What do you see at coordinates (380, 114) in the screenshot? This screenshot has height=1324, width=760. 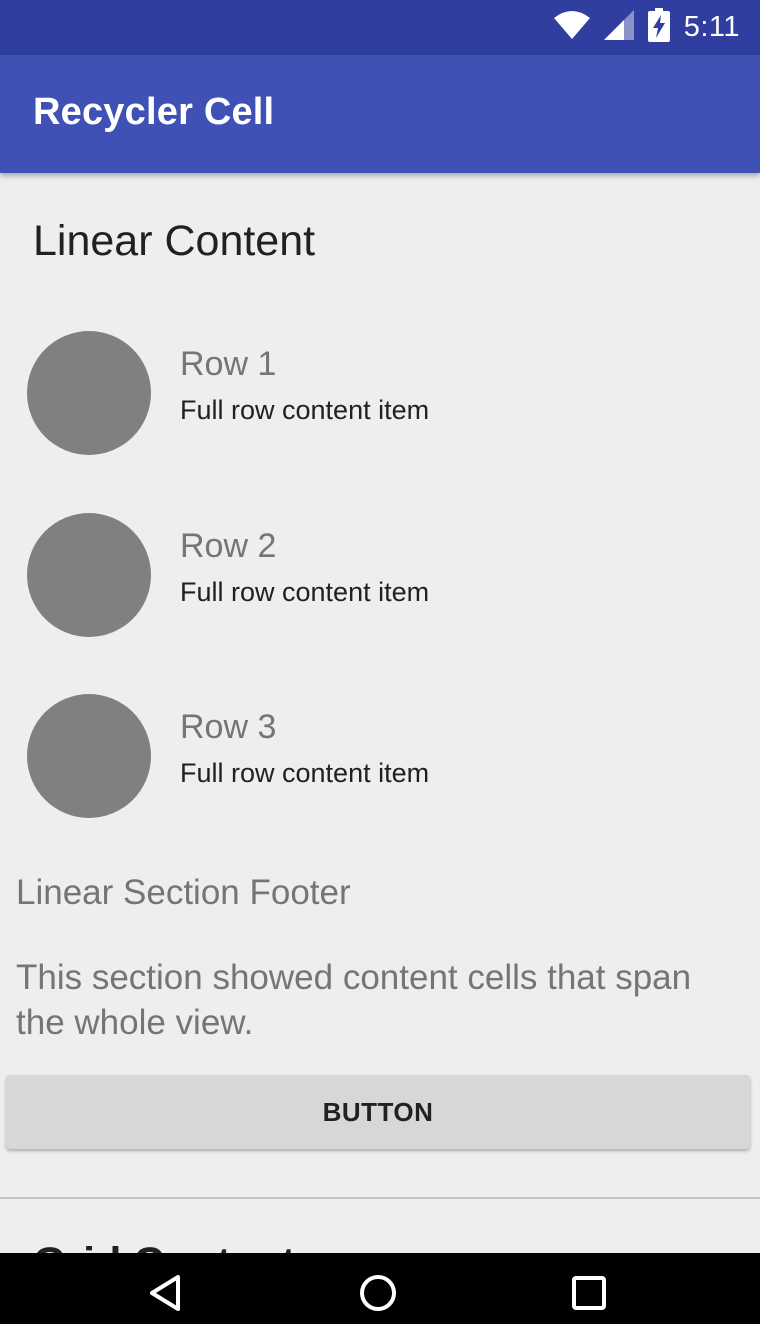 I see `app-bar: Recycler Cell` at bounding box center [380, 114].